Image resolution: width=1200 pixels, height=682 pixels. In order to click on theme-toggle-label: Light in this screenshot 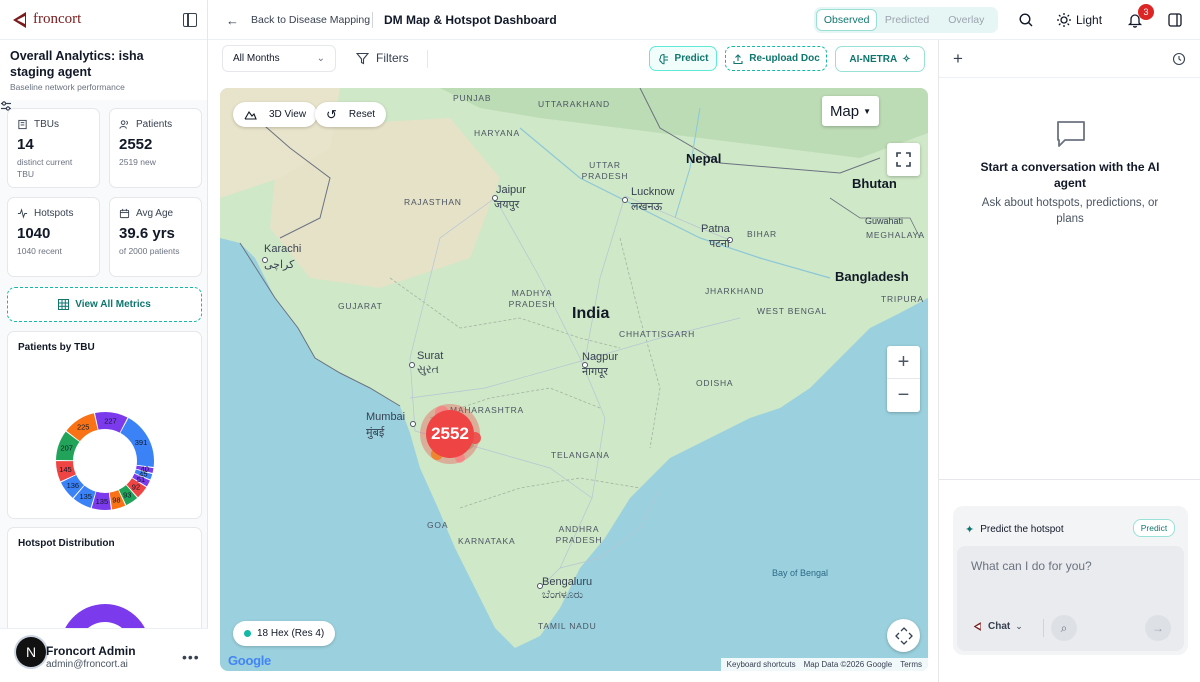, I will do `click(1089, 20)`.